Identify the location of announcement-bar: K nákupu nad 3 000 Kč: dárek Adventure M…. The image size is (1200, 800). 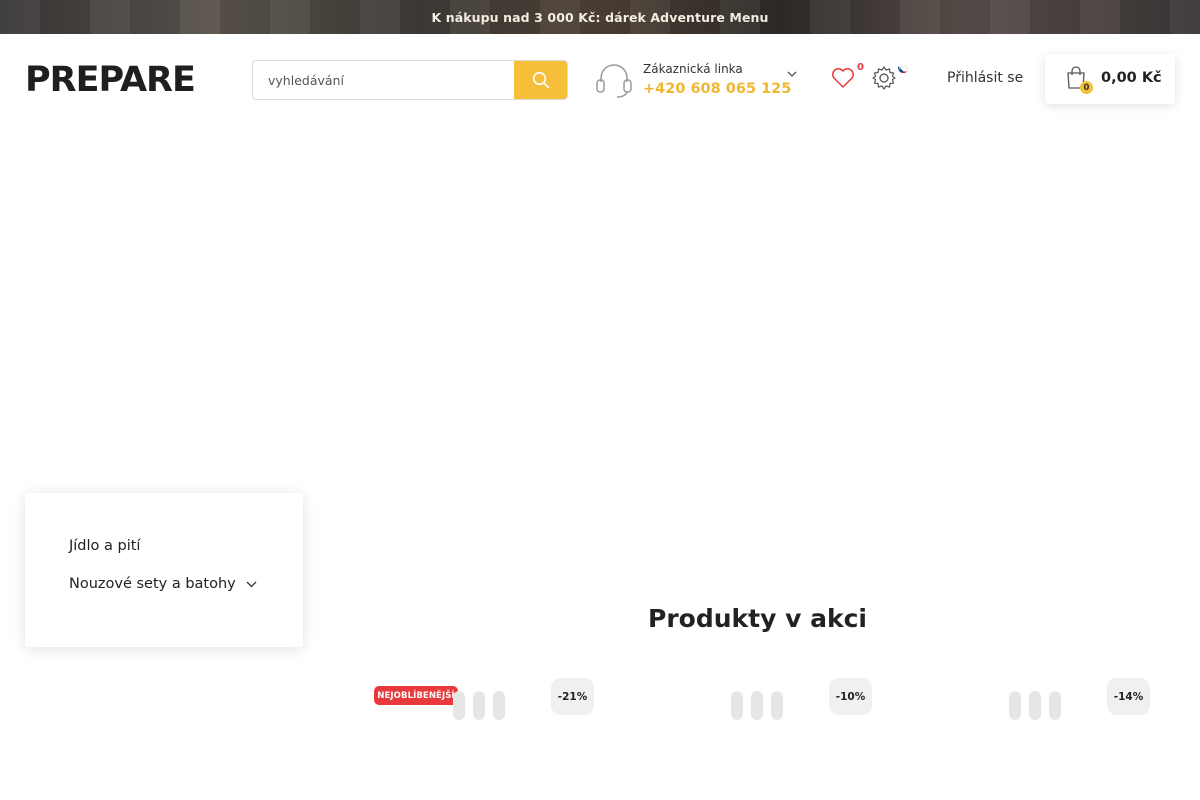
(600, 17).